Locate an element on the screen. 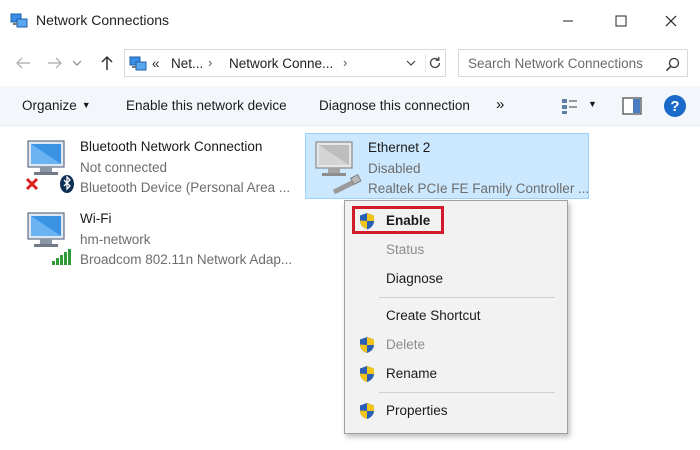  ethernet-cable-icon is located at coordinates (347, 184).